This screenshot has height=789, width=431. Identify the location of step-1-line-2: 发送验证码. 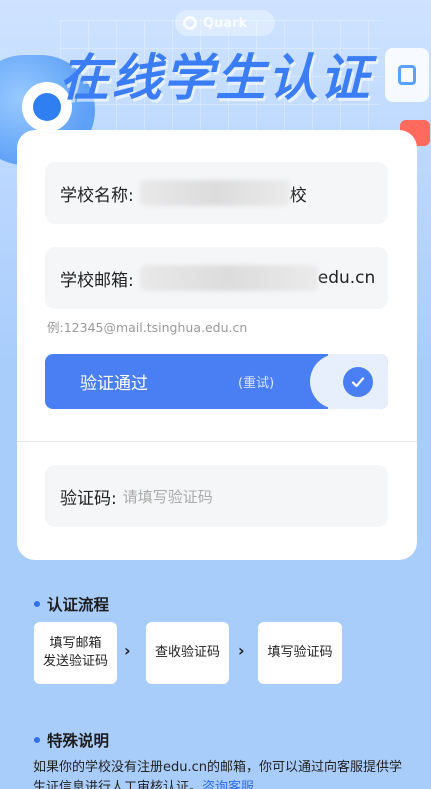
(75, 661).